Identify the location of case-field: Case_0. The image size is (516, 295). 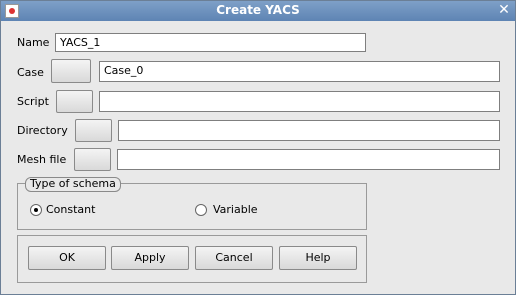
(299, 71).